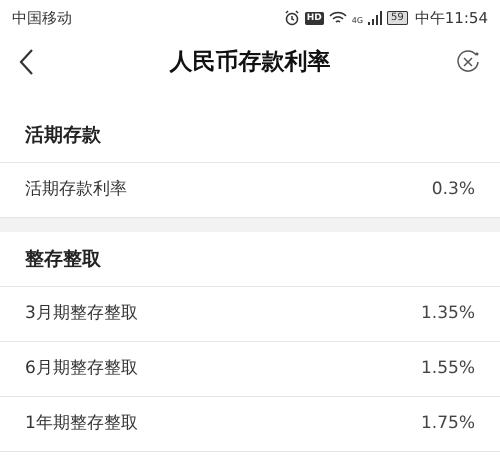 This screenshot has width=500, height=456. Describe the element at coordinates (337, 18) in the screenshot. I see `wifi-icon` at that location.